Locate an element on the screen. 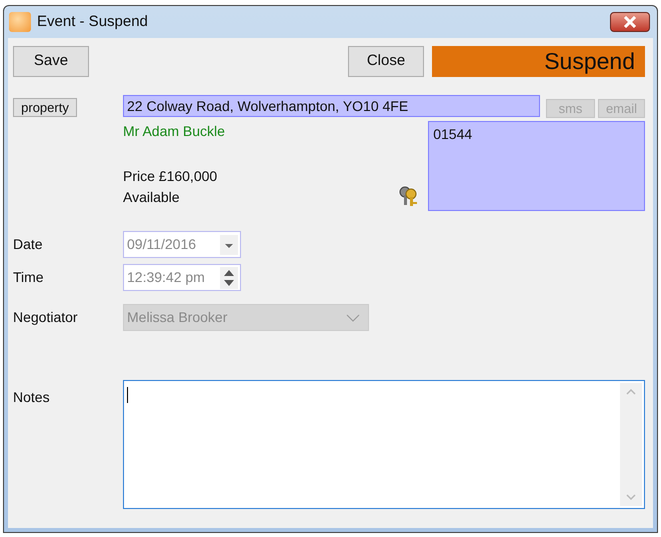 This screenshot has height=537, width=661. close-button: Close is located at coordinates (386, 61).